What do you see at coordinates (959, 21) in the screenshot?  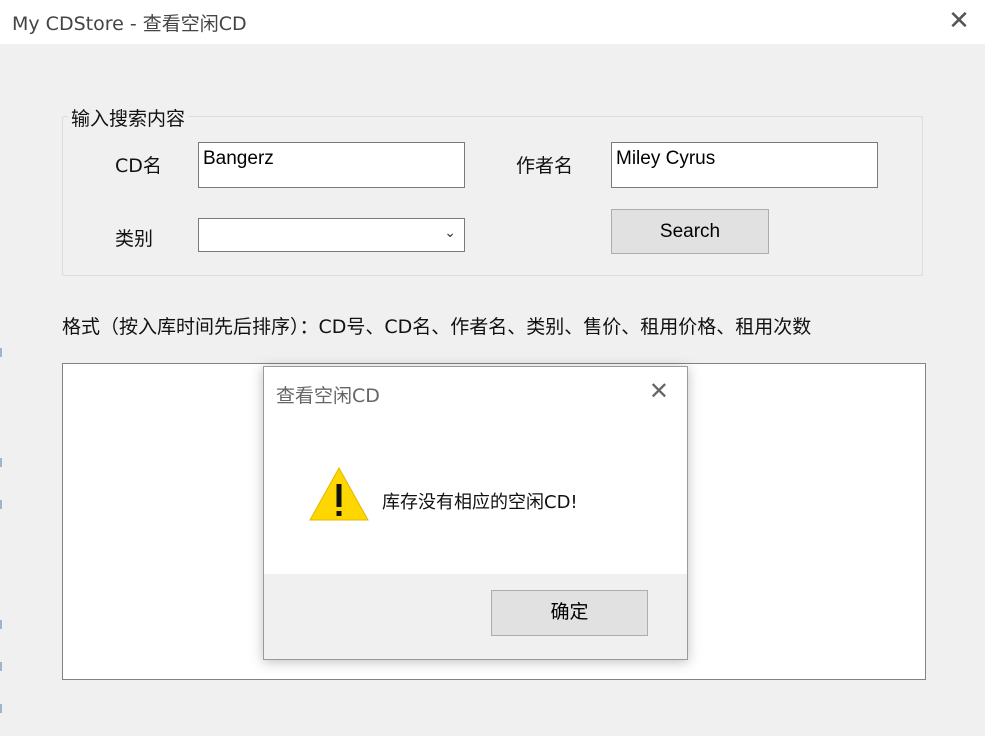 I see `window-close-icon: ✕` at bounding box center [959, 21].